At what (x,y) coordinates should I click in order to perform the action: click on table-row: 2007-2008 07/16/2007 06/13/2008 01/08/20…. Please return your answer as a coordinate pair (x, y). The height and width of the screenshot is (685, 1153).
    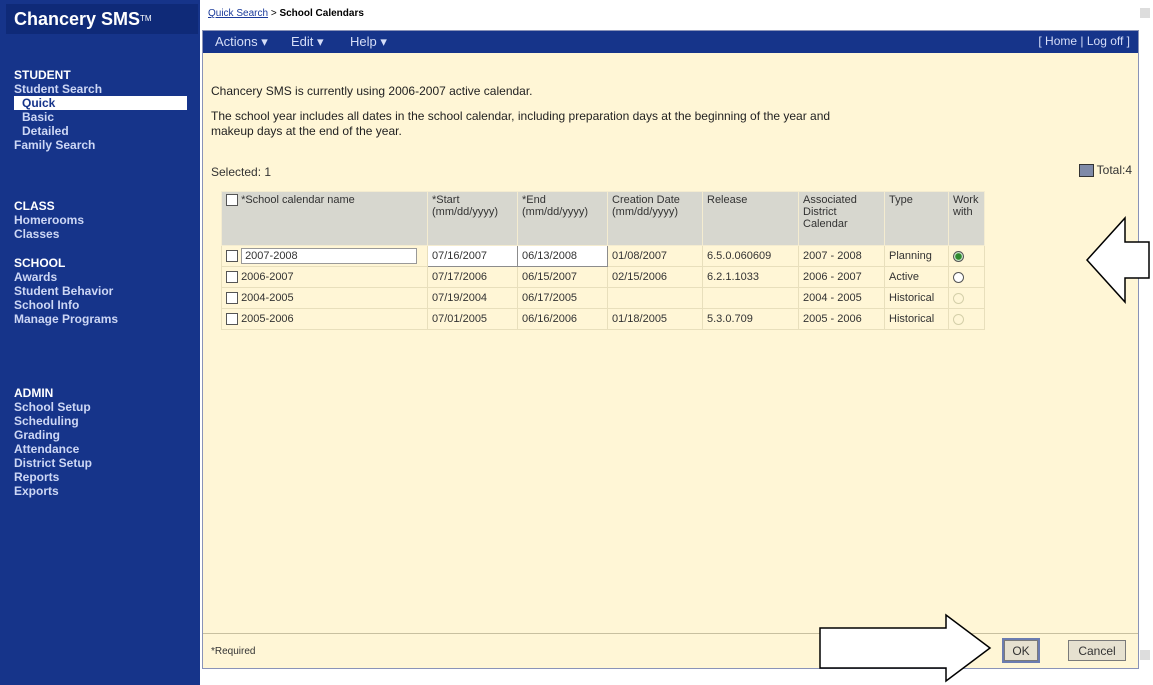
    Looking at the image, I should click on (603, 256).